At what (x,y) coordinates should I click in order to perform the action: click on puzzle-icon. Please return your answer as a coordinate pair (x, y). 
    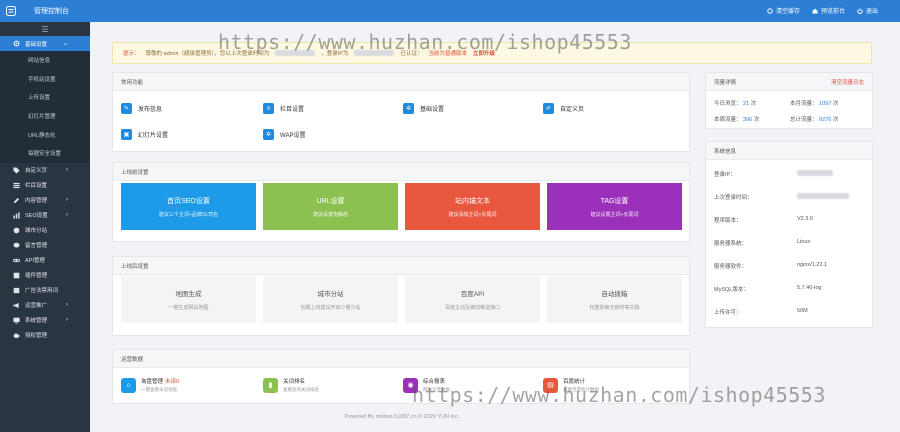
    Looking at the image, I should click on (16, 275).